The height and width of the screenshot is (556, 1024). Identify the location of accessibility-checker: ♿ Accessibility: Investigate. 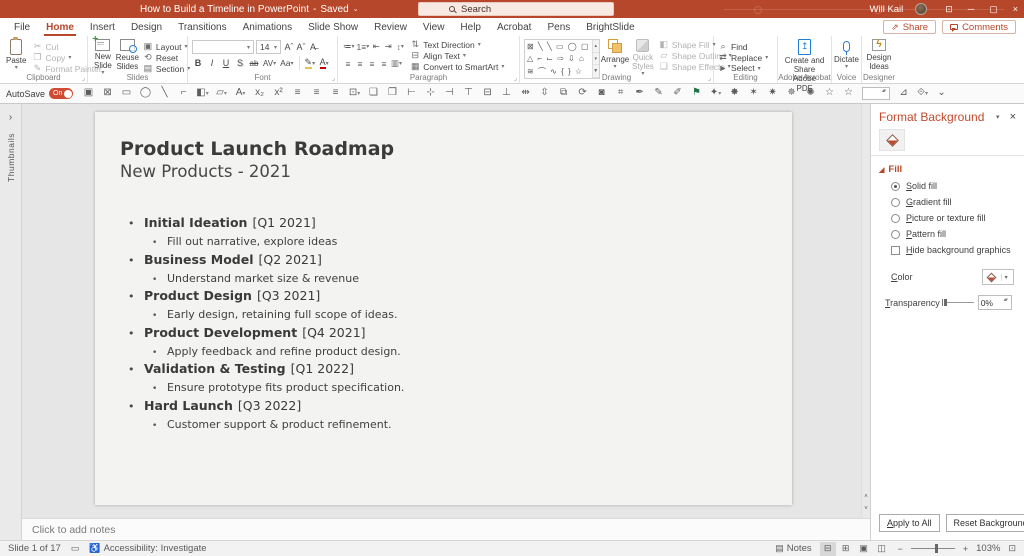
(147, 548).